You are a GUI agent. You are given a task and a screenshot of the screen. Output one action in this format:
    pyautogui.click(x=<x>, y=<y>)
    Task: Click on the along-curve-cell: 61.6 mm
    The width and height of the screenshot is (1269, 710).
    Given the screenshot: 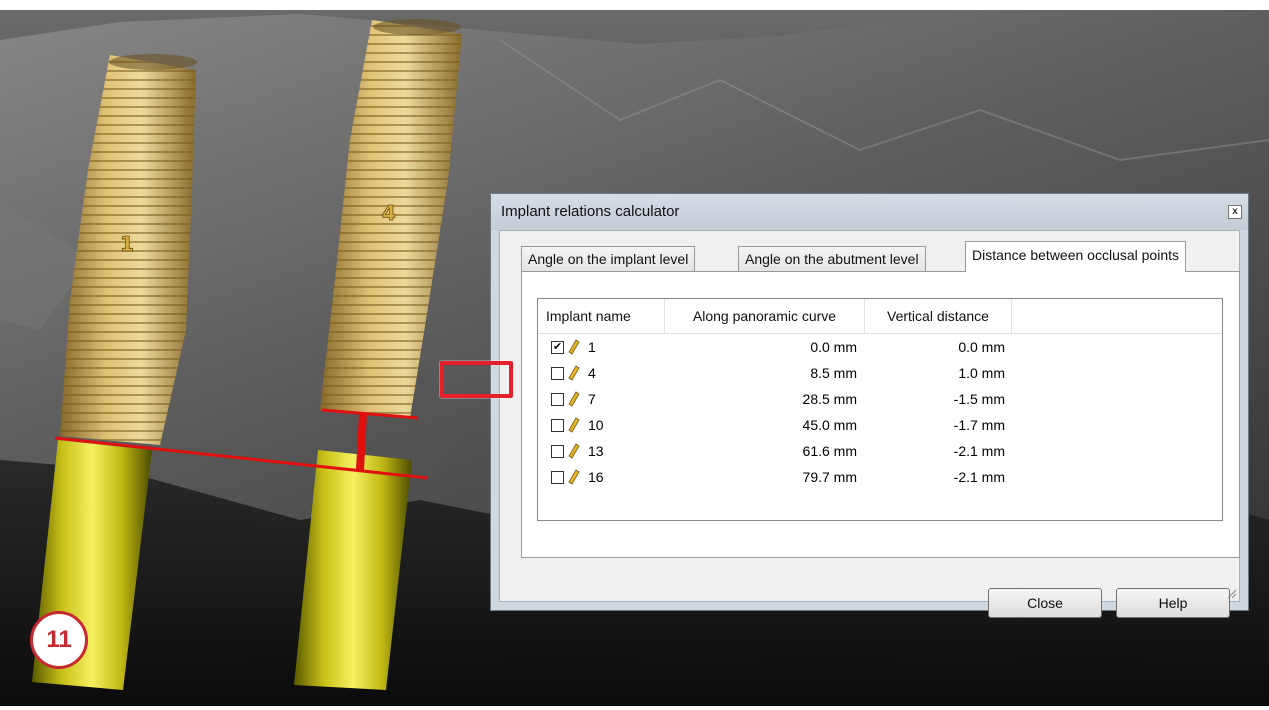 What is the action you would take?
    pyautogui.click(x=829, y=451)
    